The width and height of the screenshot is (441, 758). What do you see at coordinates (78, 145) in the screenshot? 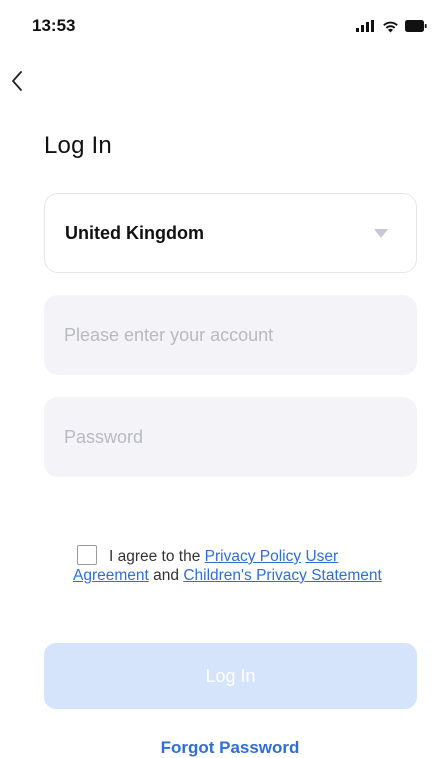
I see `page-title: Log In` at bounding box center [78, 145].